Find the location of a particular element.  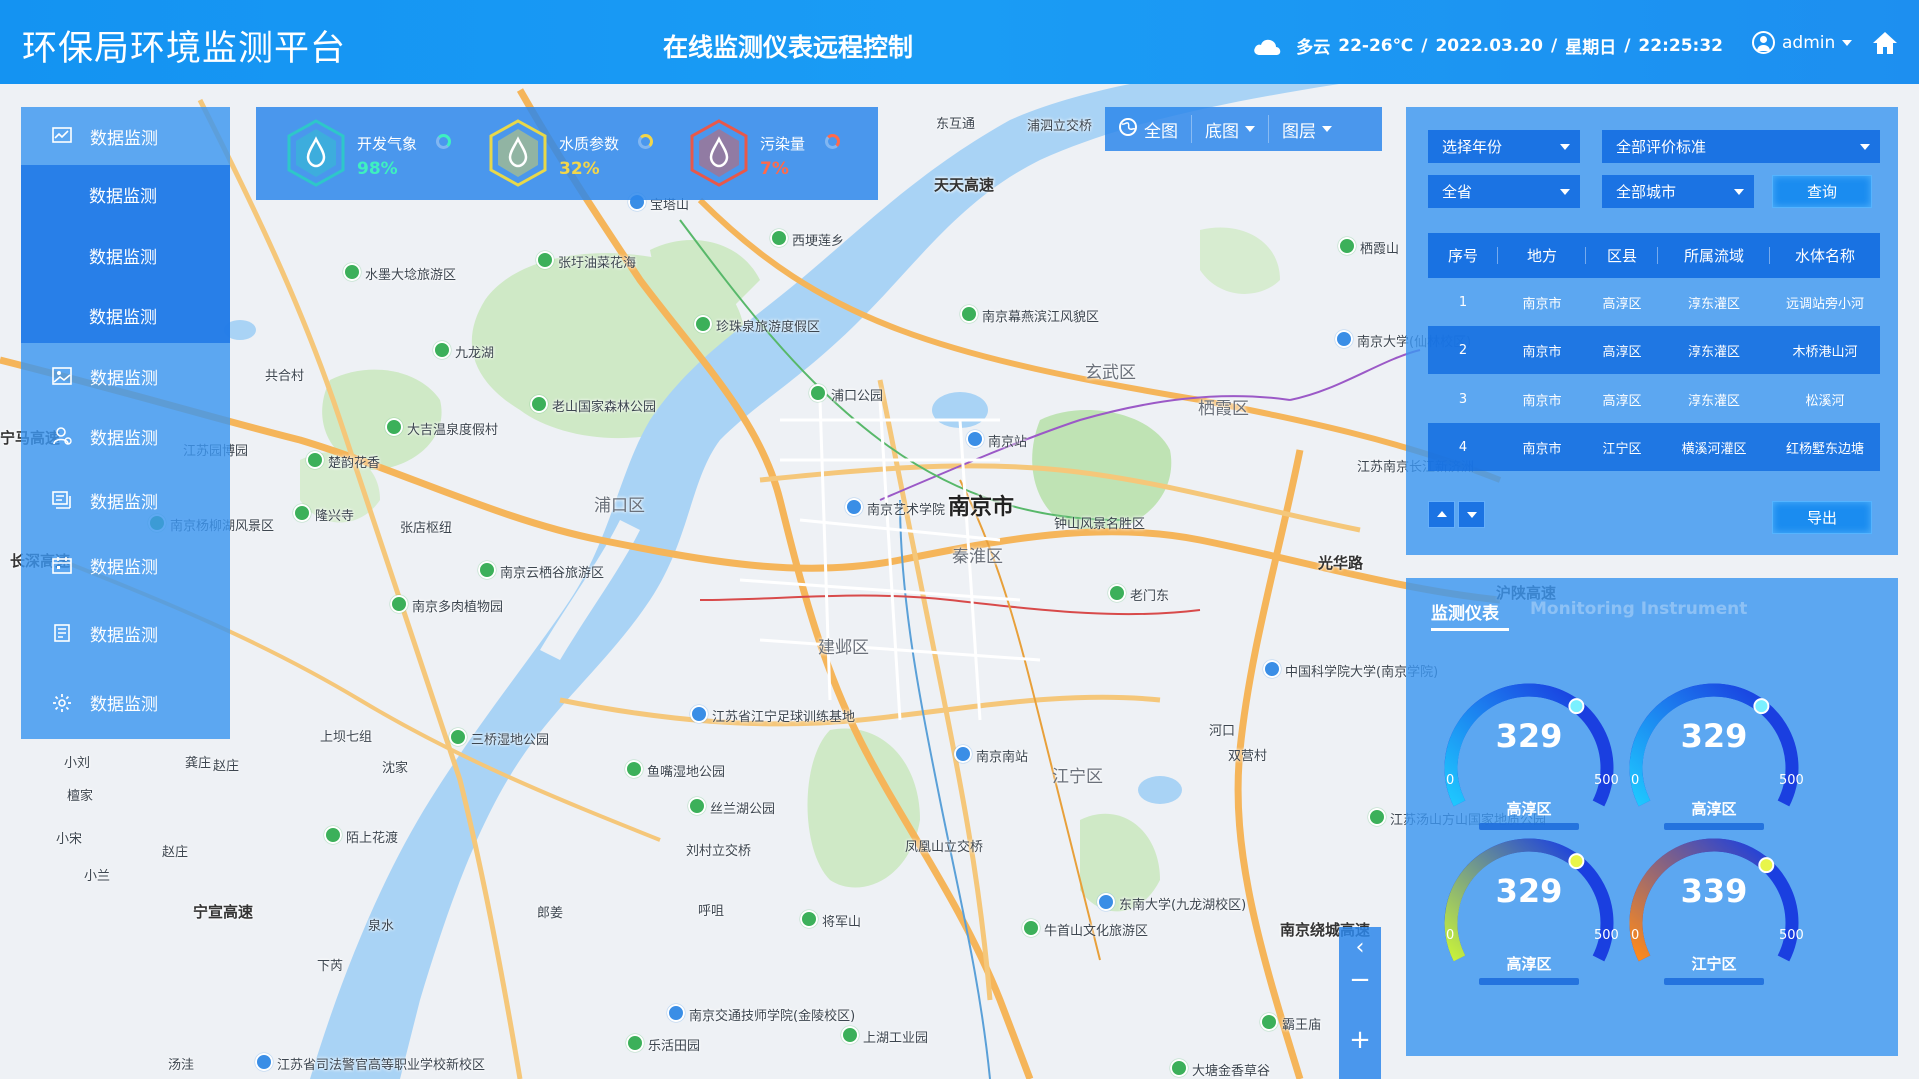

export-button: 导出 is located at coordinates (1822, 517).